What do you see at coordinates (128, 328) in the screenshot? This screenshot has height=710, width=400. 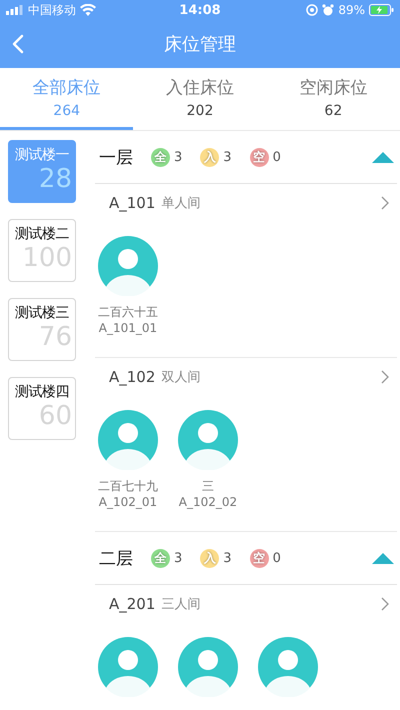 I see `bed-code: A_101_01` at bounding box center [128, 328].